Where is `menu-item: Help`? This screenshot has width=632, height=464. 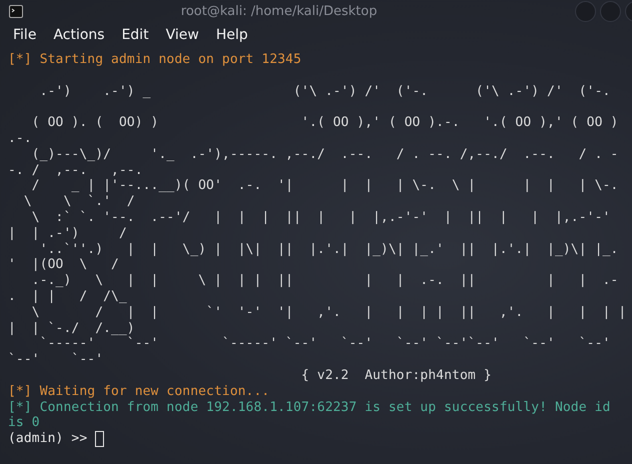
menu-item: Help is located at coordinates (232, 35).